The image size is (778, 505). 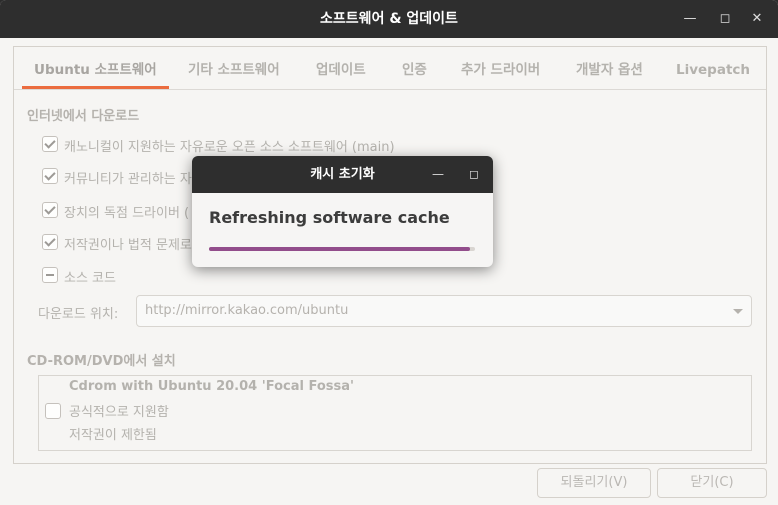 I want to click on cache-refresh-dialog: 캐시 초기화 — ◻ Refreshing software cache, so click(x=342, y=211).